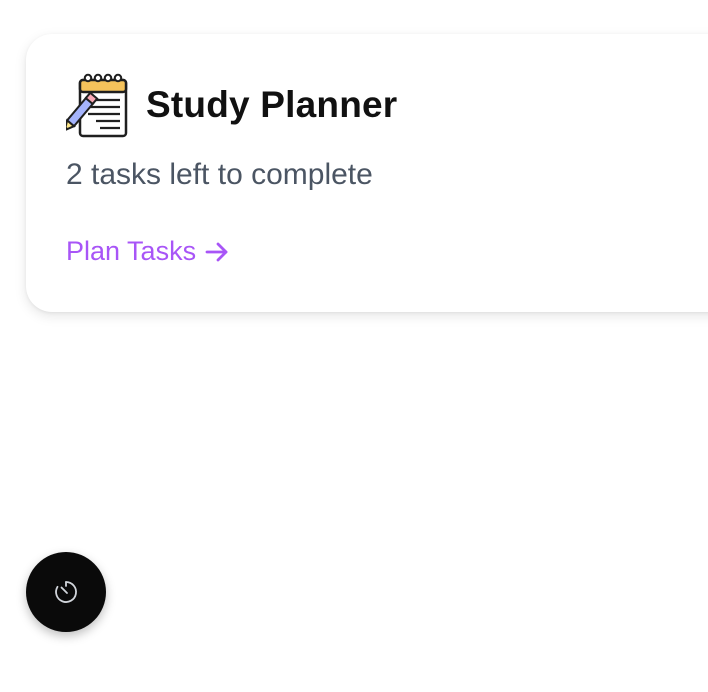  I want to click on timer-button, so click(66, 592).